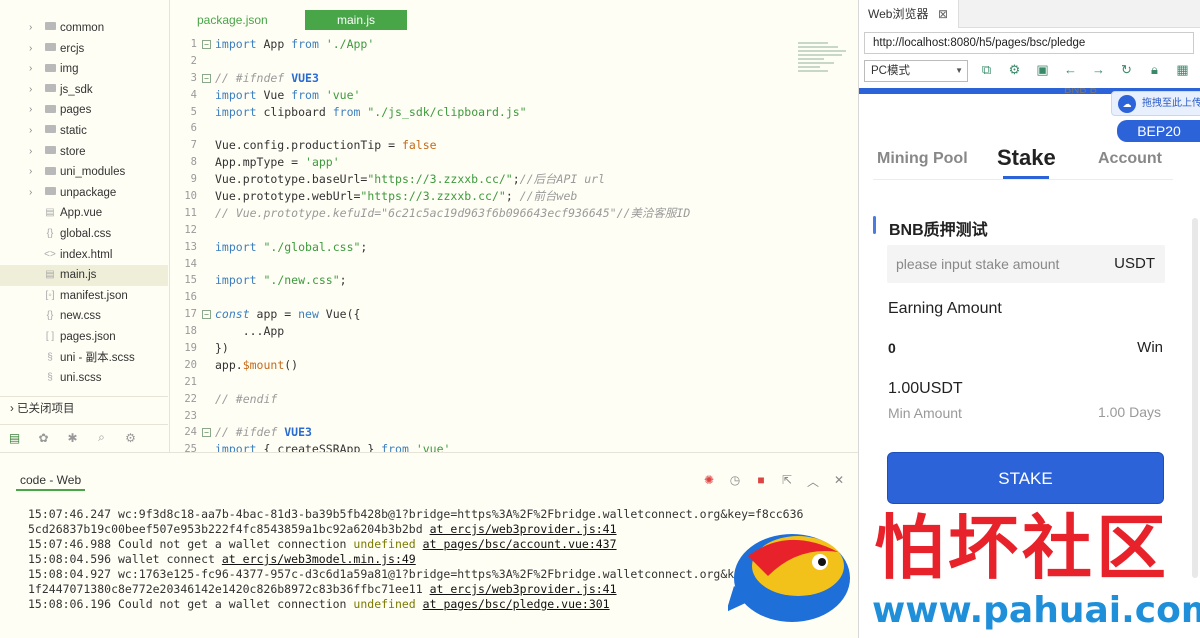  I want to click on code-line: 22 // #endif, so click(483, 399).